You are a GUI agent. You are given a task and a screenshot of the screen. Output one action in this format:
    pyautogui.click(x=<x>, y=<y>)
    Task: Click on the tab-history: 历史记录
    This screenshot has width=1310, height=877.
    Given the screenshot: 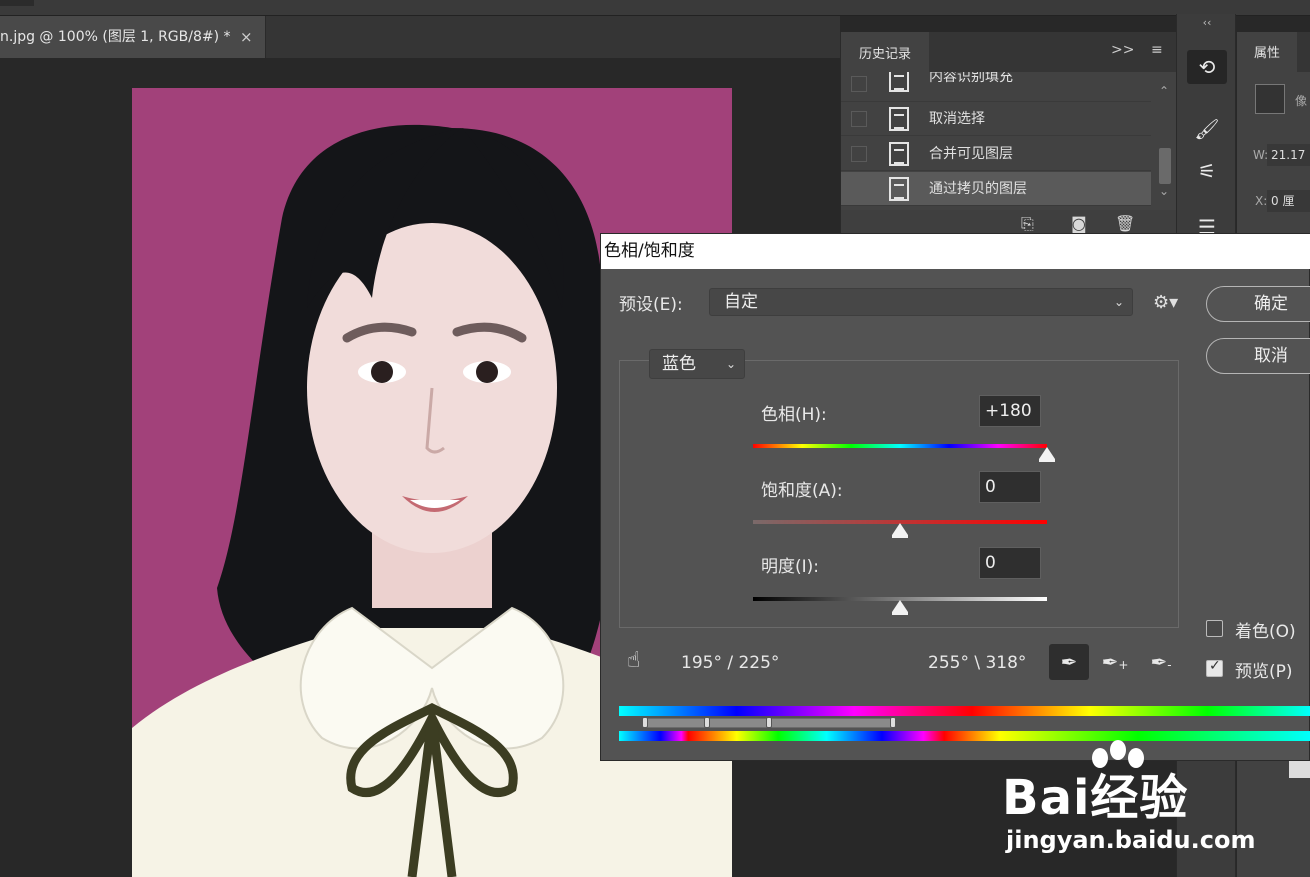 What is the action you would take?
    pyautogui.click(x=885, y=52)
    